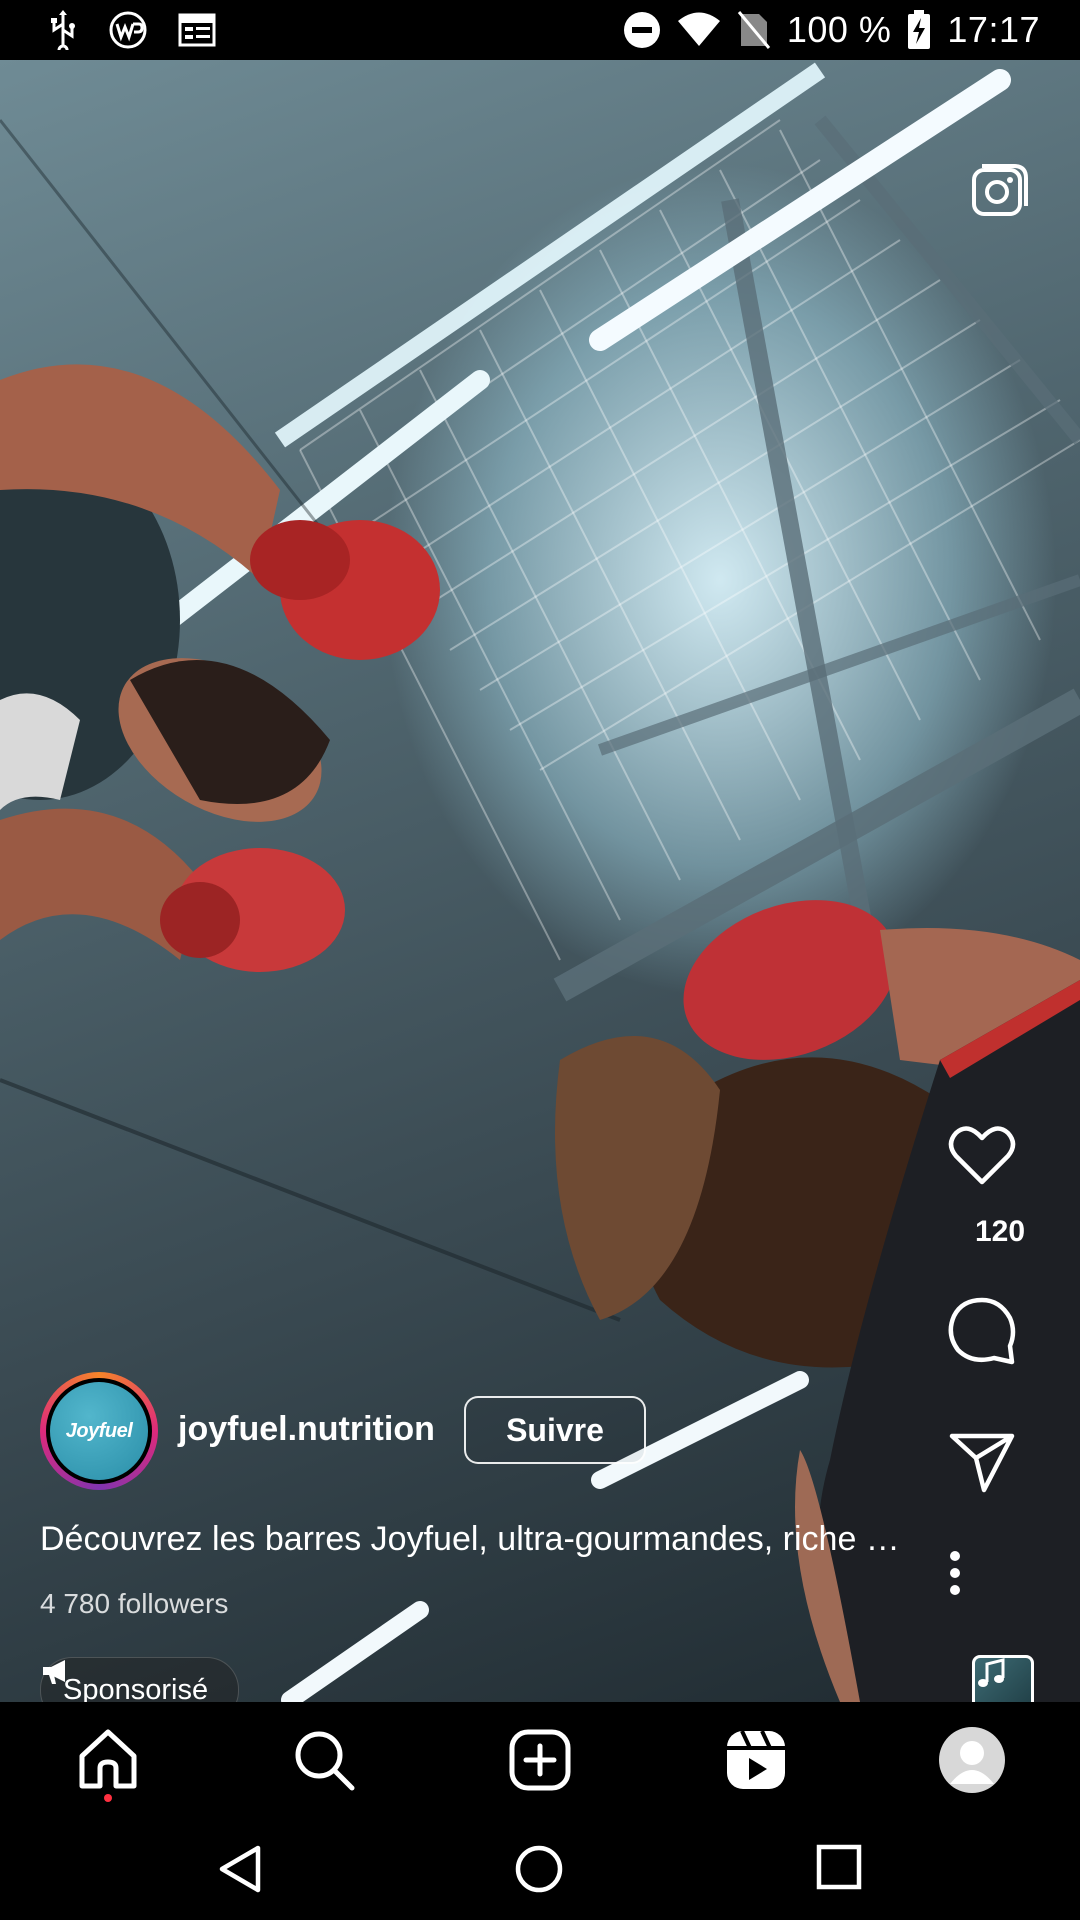  I want to click on camera-icon, so click(1000, 190).